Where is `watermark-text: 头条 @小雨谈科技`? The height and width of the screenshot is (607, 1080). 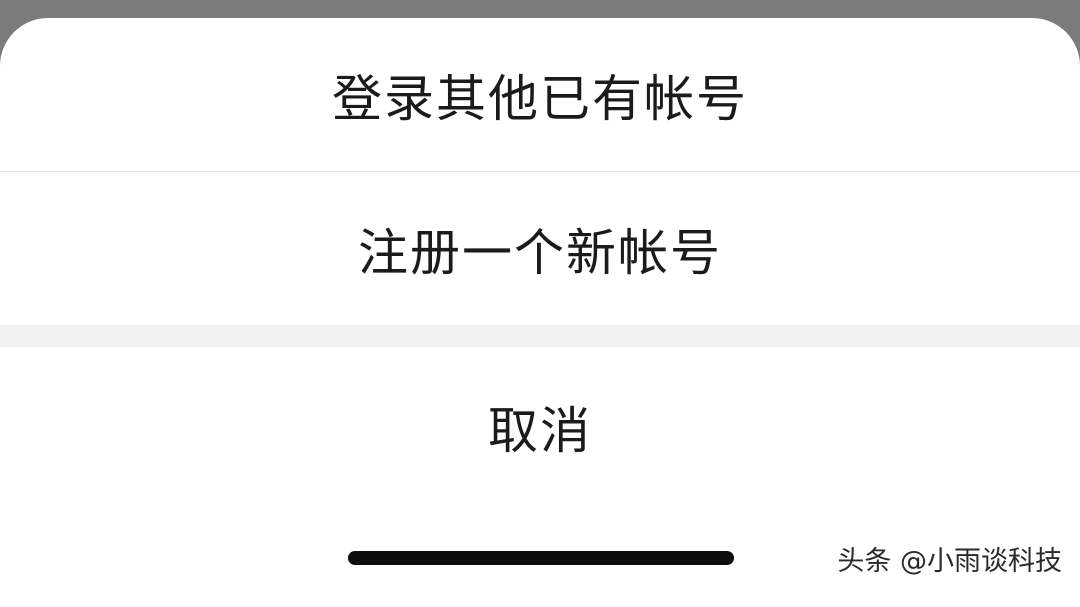 watermark-text: 头条 @小雨谈科技 is located at coordinates (949, 561).